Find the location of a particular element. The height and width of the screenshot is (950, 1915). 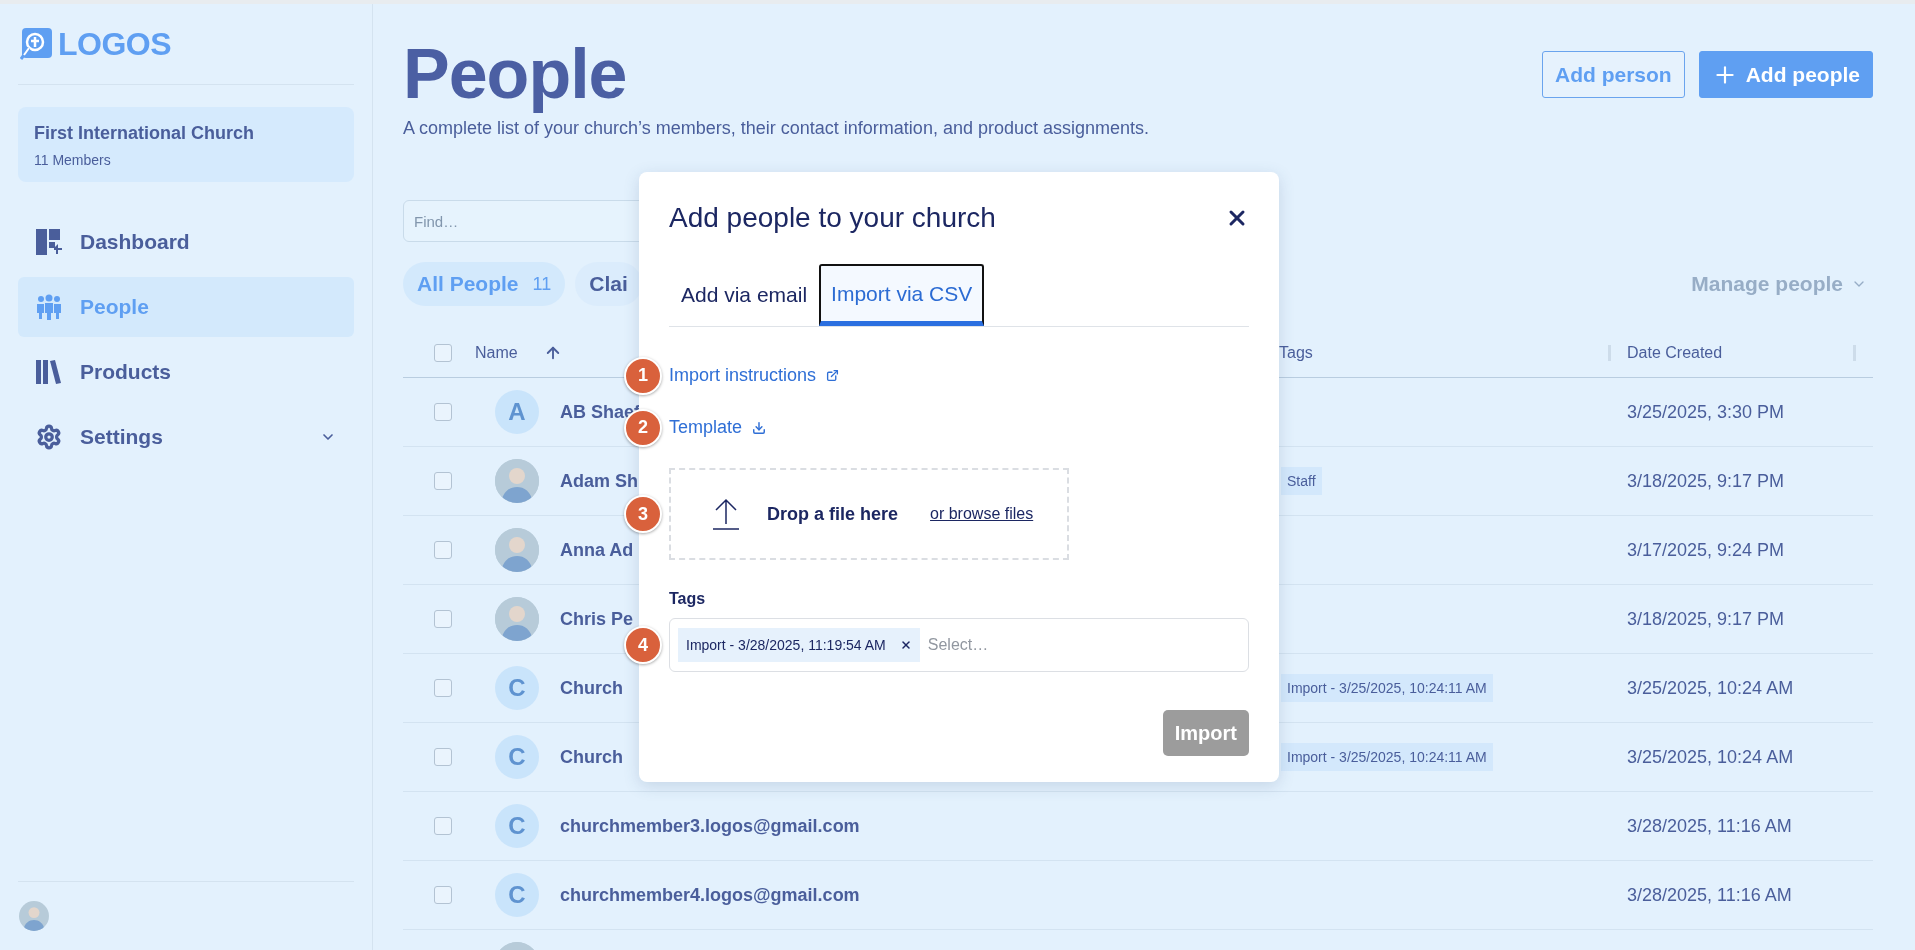

page-title: People is located at coordinates (515, 74).